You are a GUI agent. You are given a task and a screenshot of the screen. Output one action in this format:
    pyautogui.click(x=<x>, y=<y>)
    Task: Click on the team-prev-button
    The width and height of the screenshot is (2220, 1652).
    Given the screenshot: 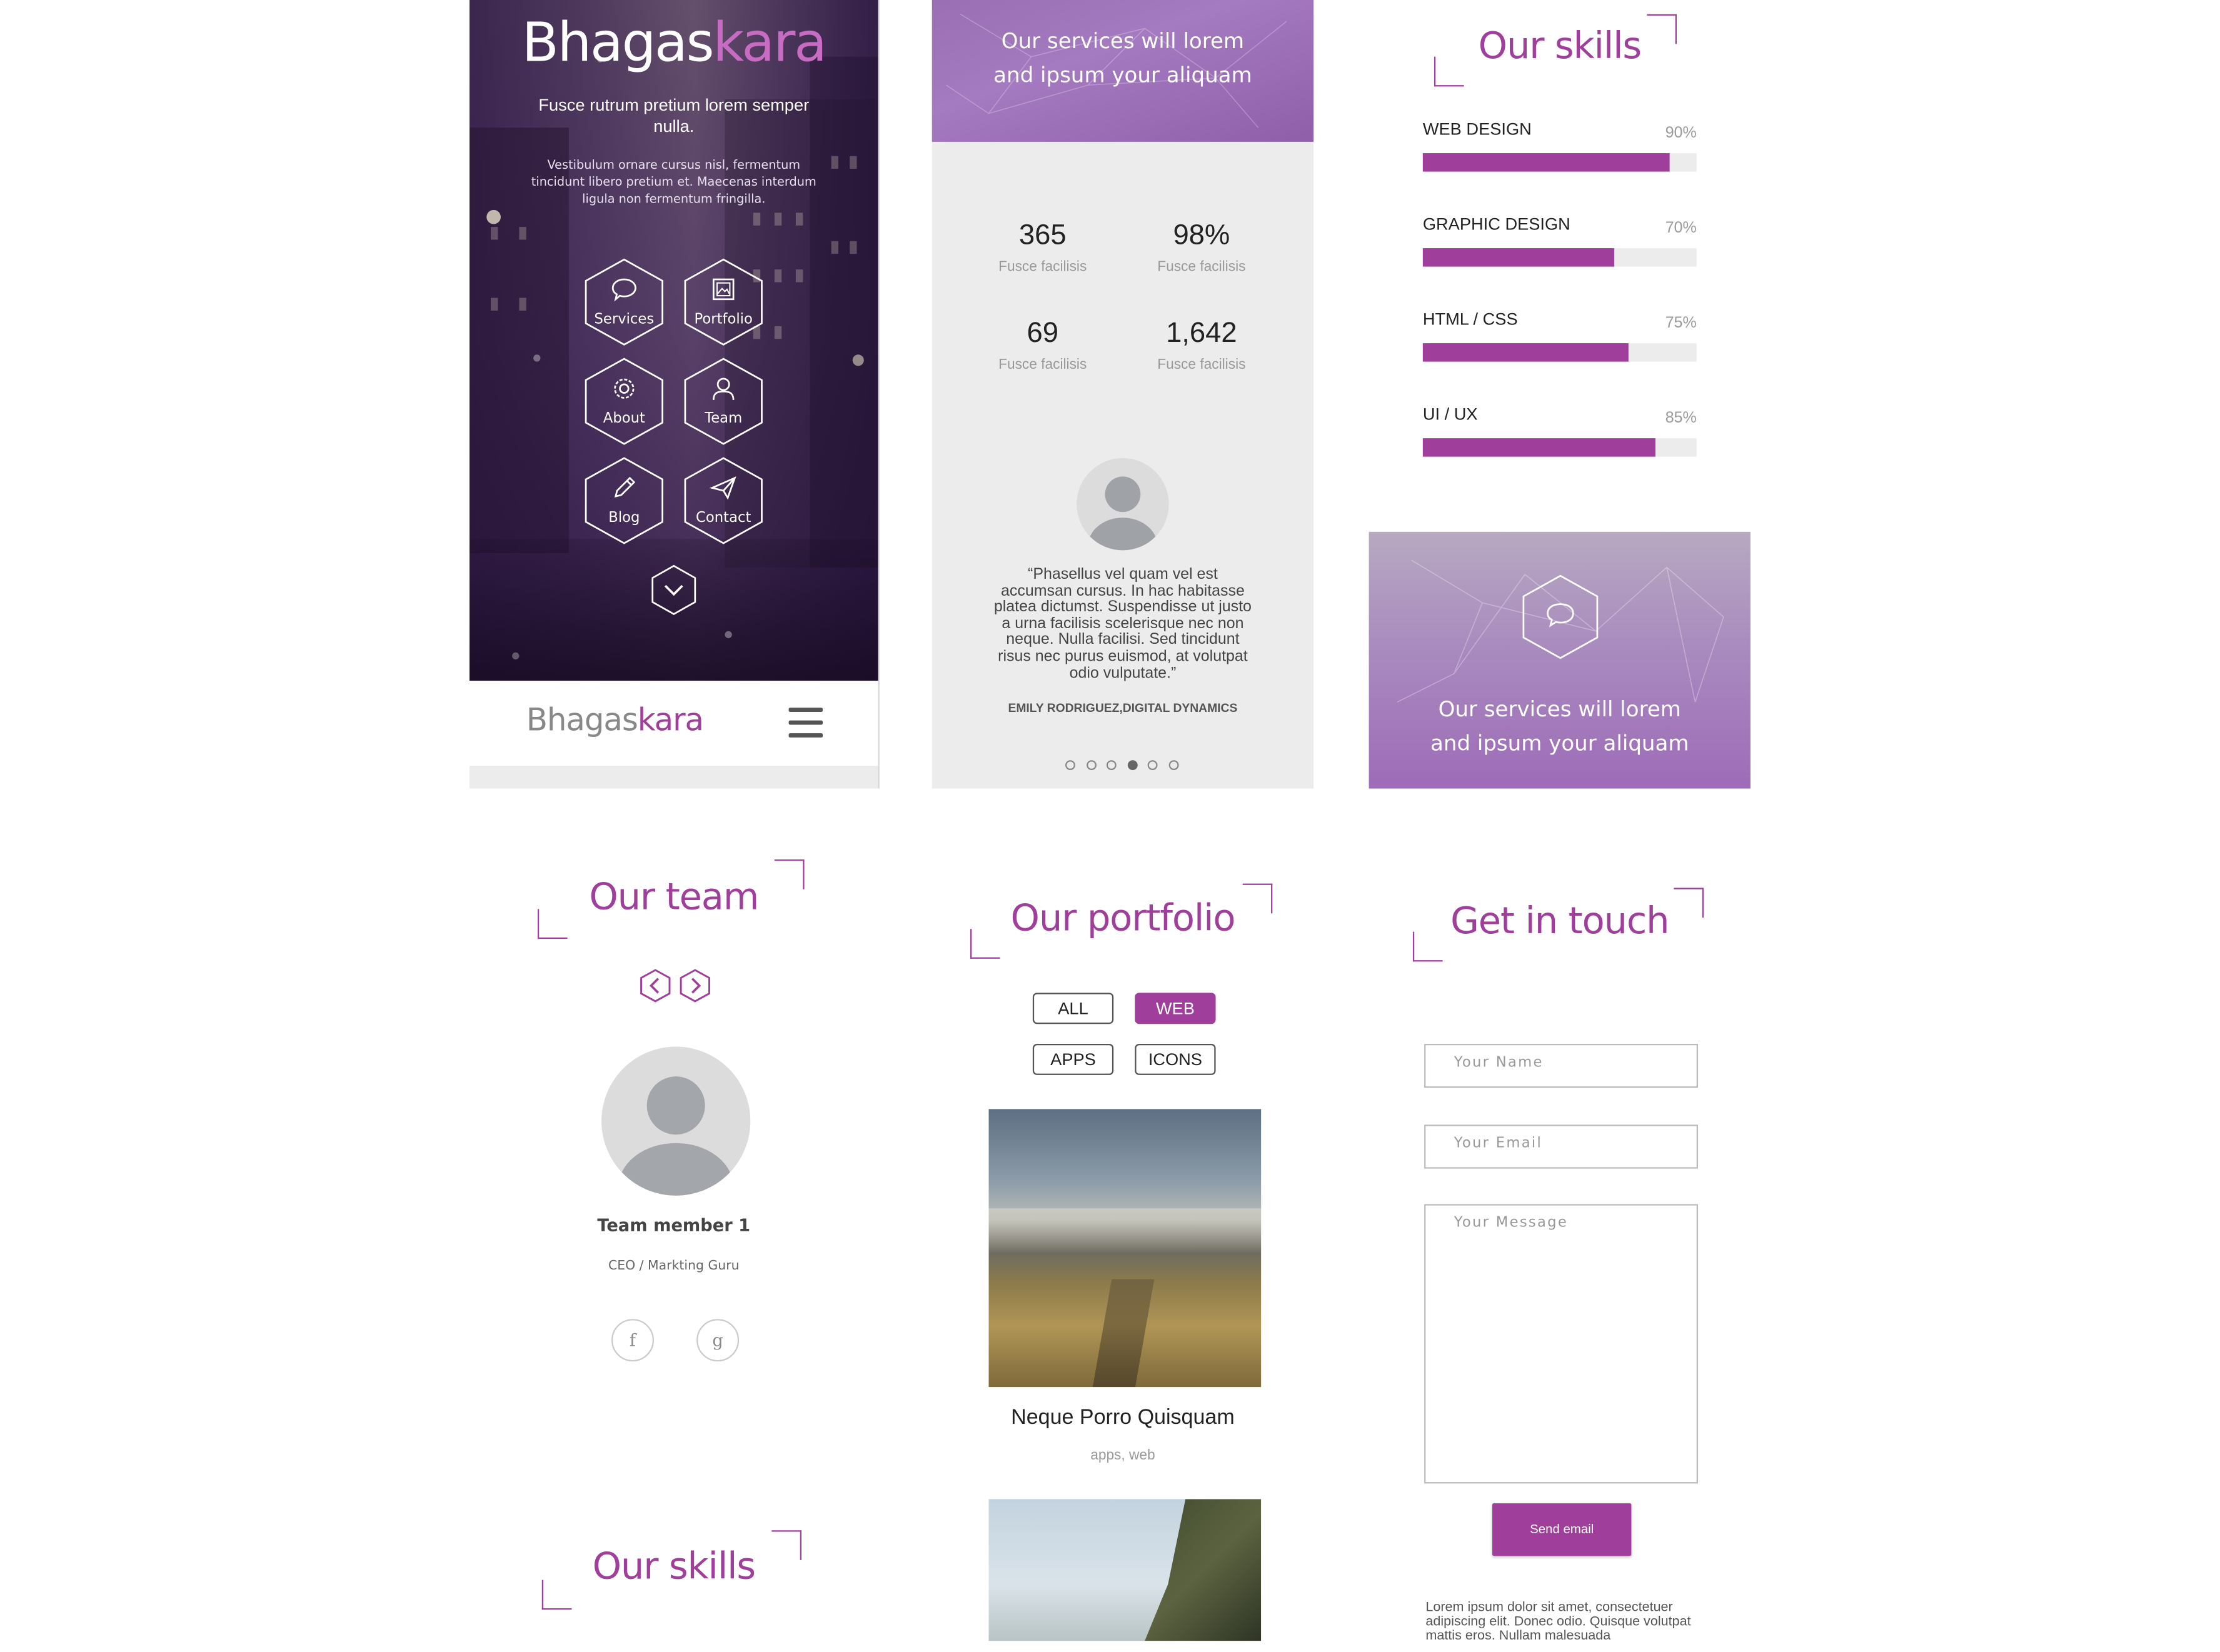 What is the action you would take?
    pyautogui.click(x=655, y=986)
    